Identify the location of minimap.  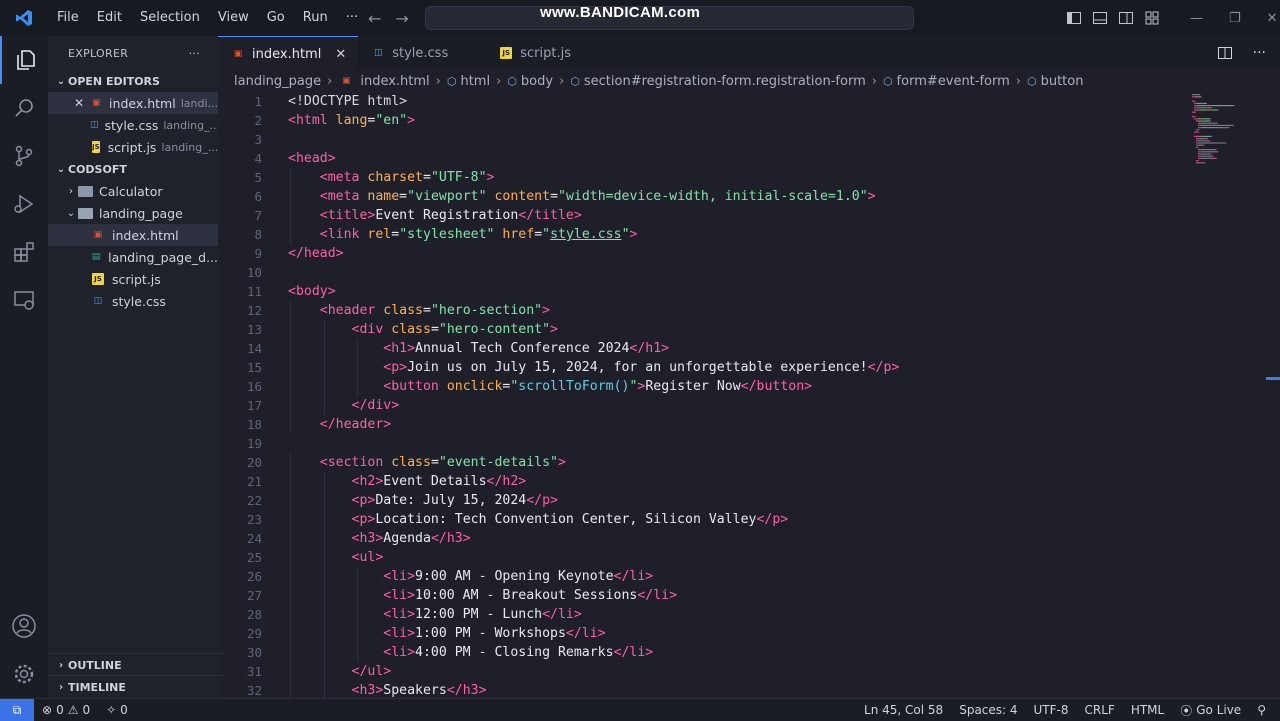
(1227, 395).